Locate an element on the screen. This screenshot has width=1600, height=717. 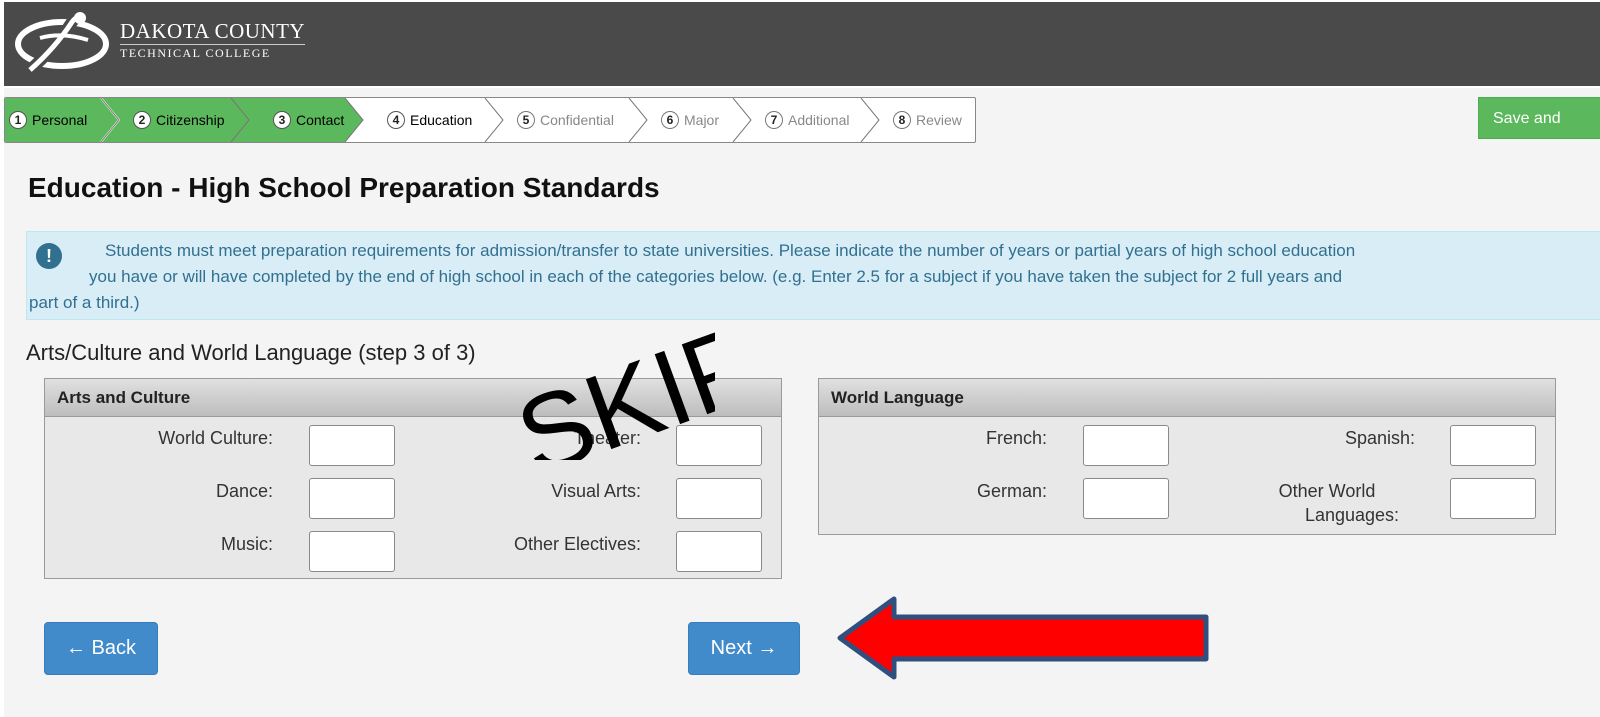
step-label: Major is located at coordinates (702, 120).